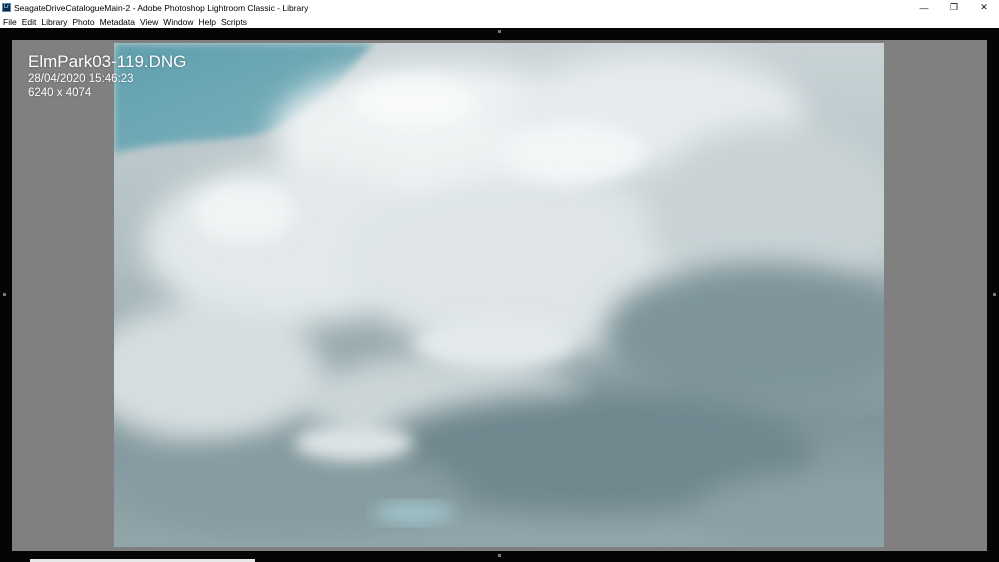  What do you see at coordinates (117, 22) in the screenshot?
I see `menu-metadata: Metadata` at bounding box center [117, 22].